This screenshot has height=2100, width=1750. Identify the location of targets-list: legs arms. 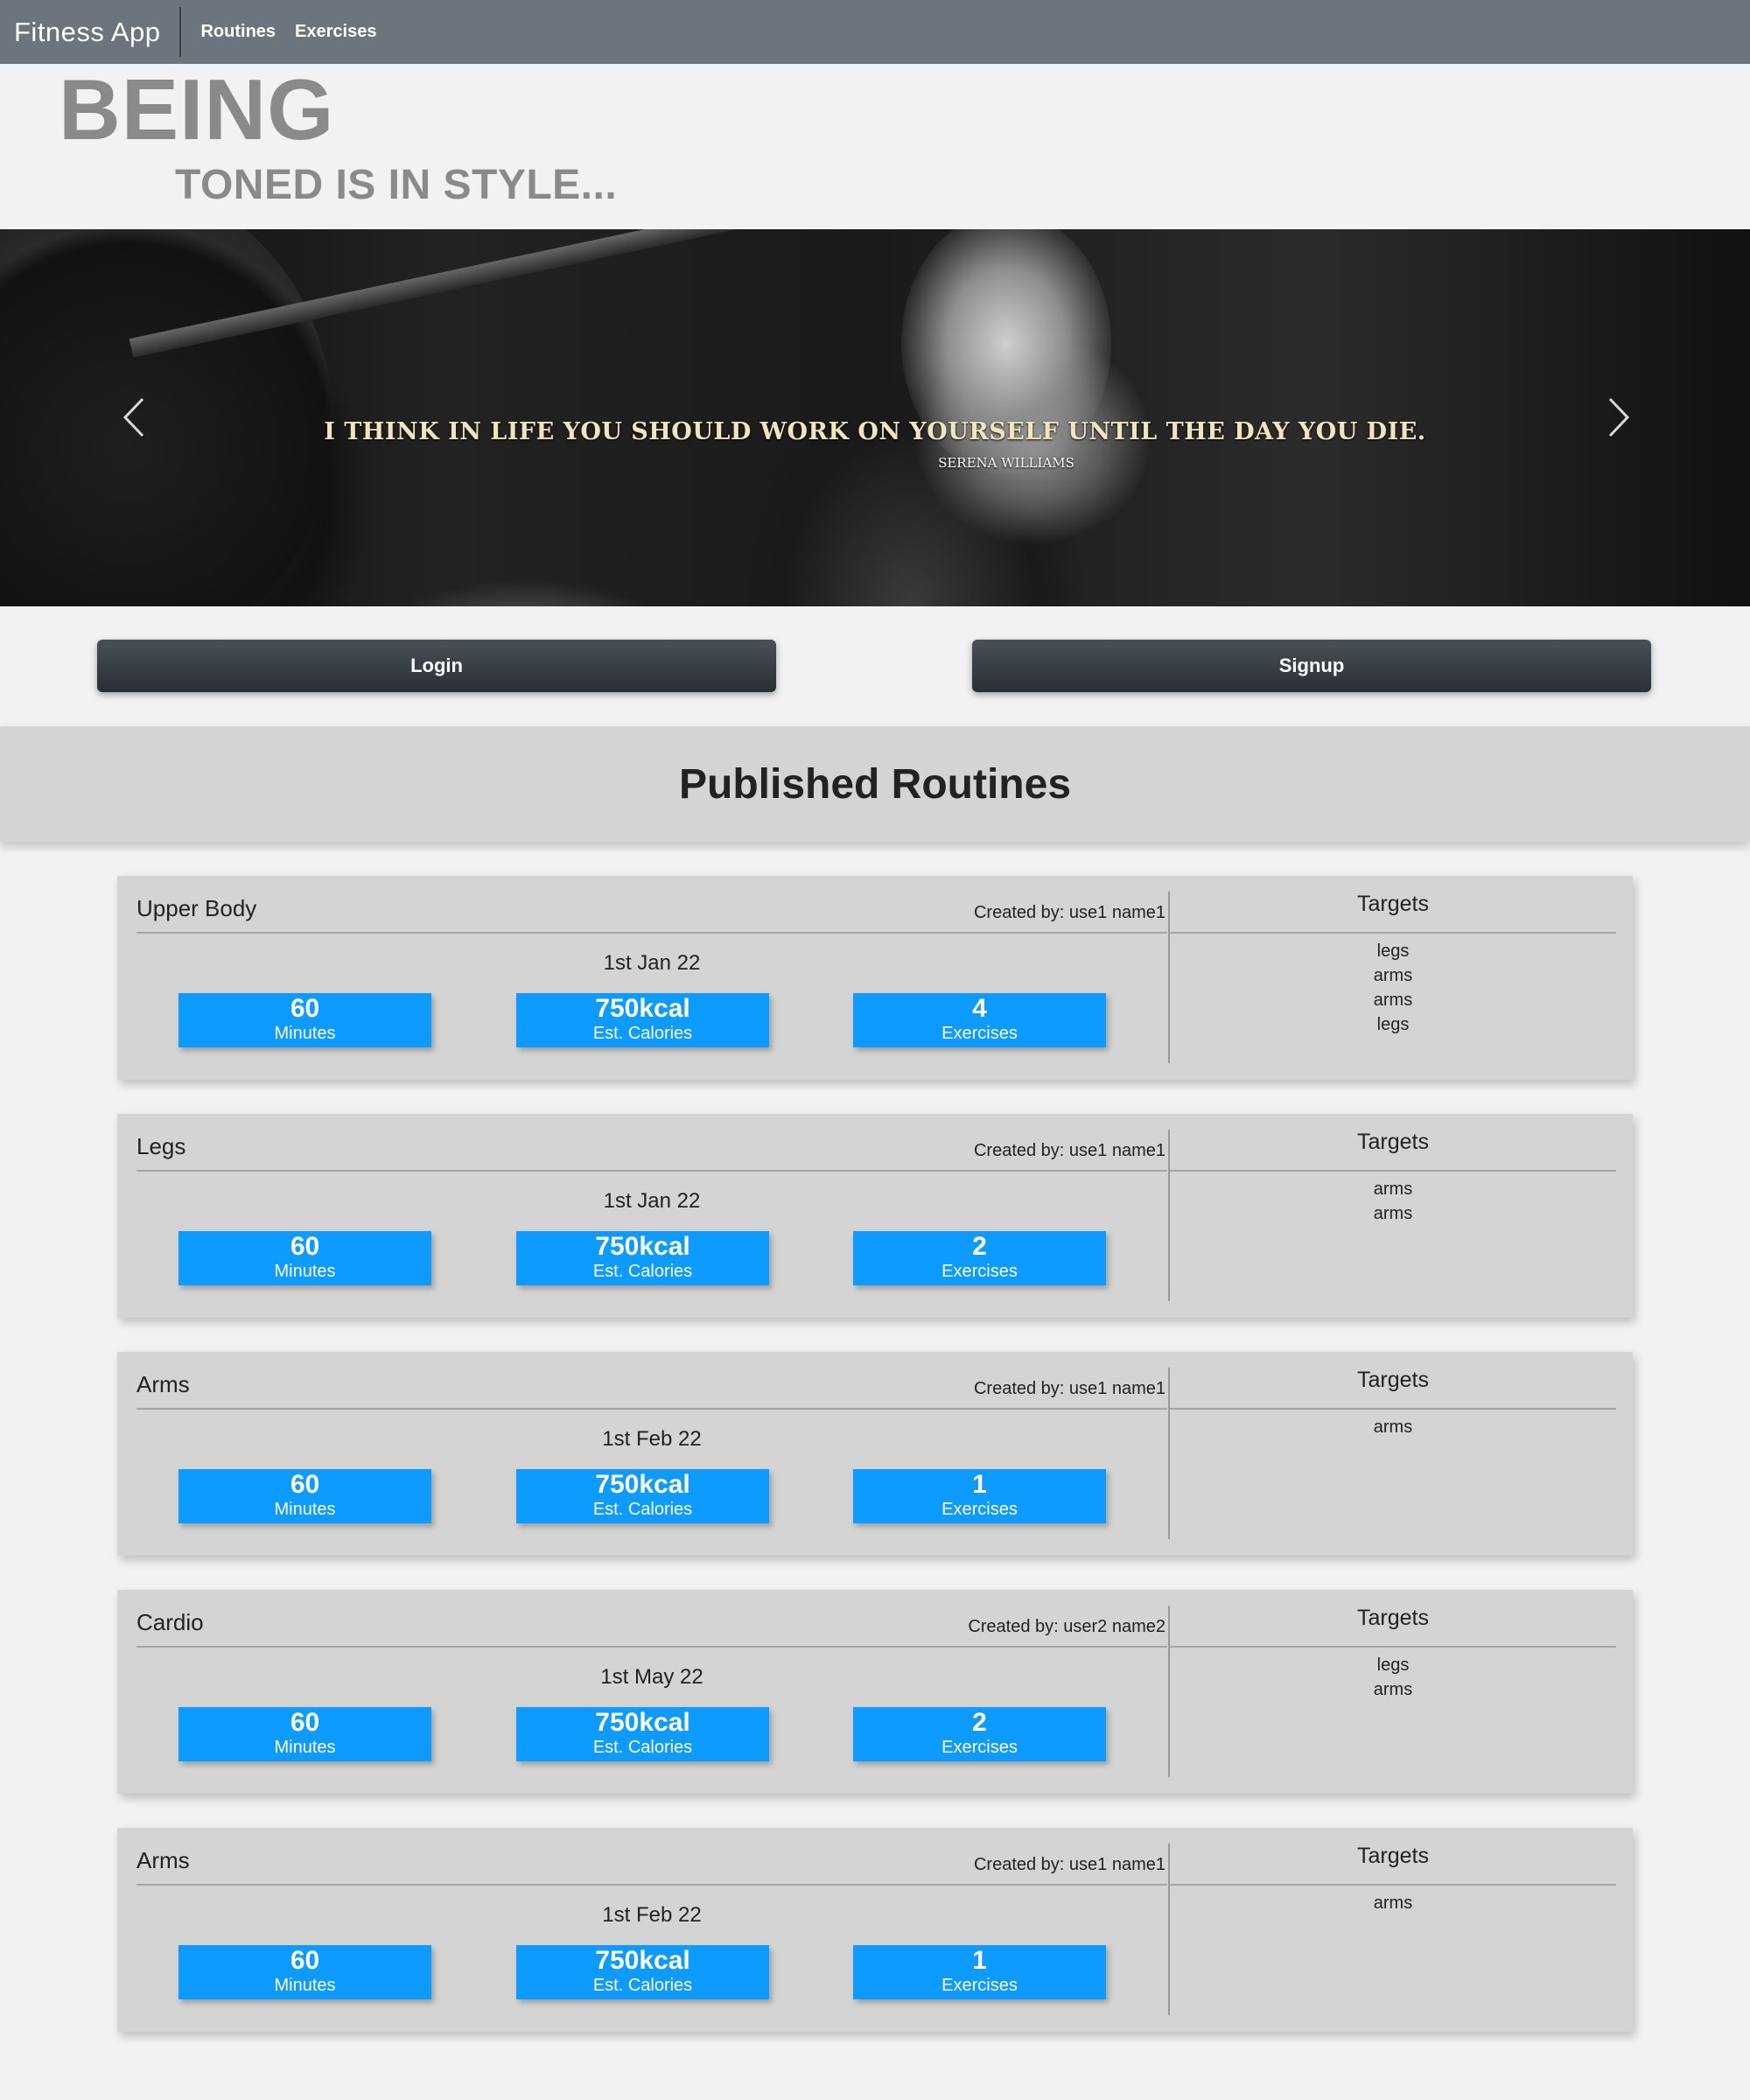
(1393, 1677).